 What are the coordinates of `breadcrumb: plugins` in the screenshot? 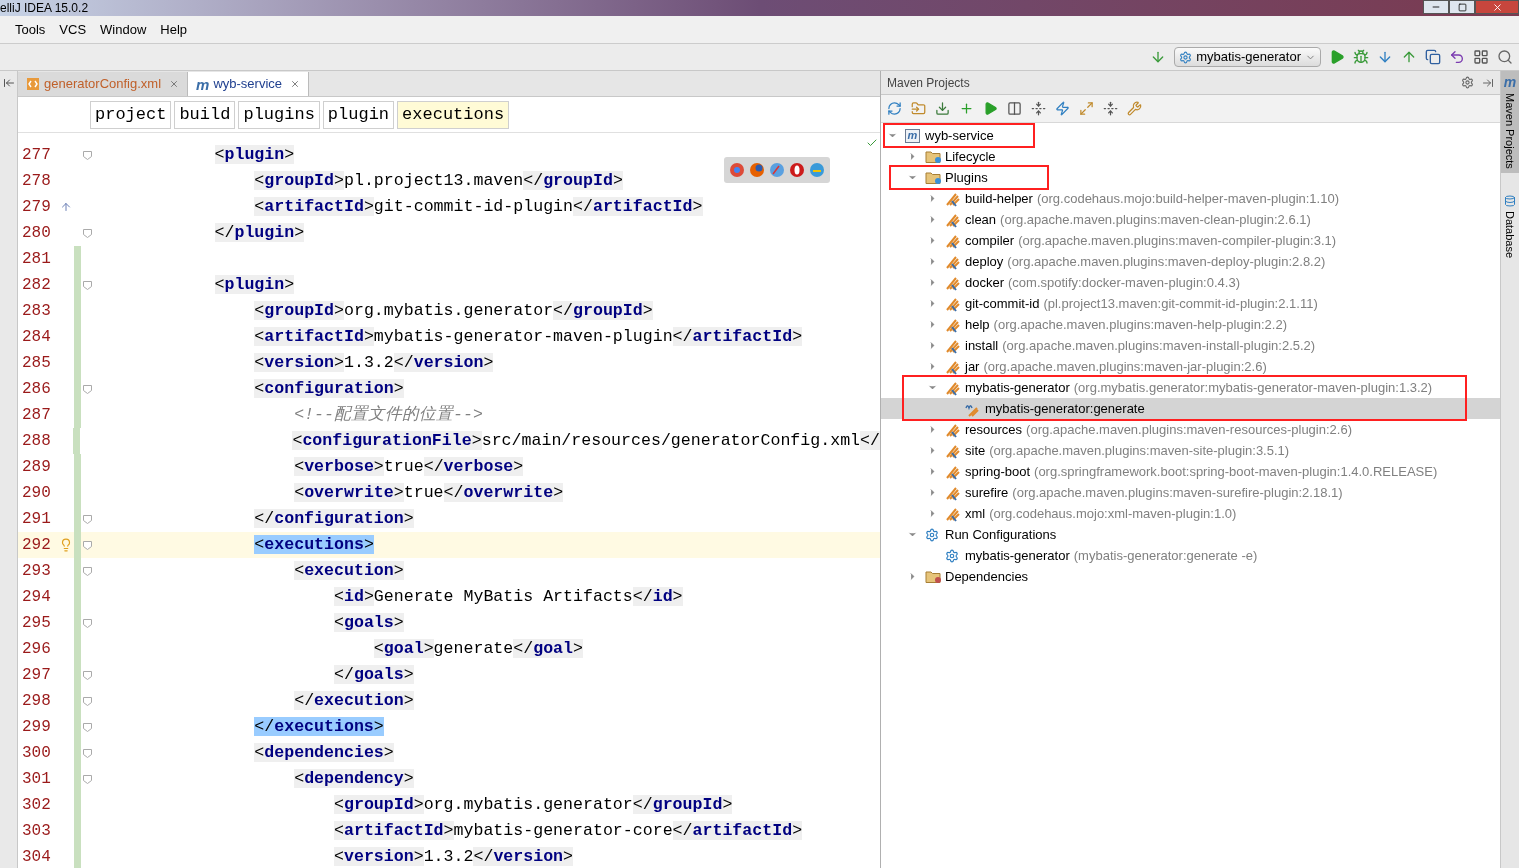 It's located at (279, 114).